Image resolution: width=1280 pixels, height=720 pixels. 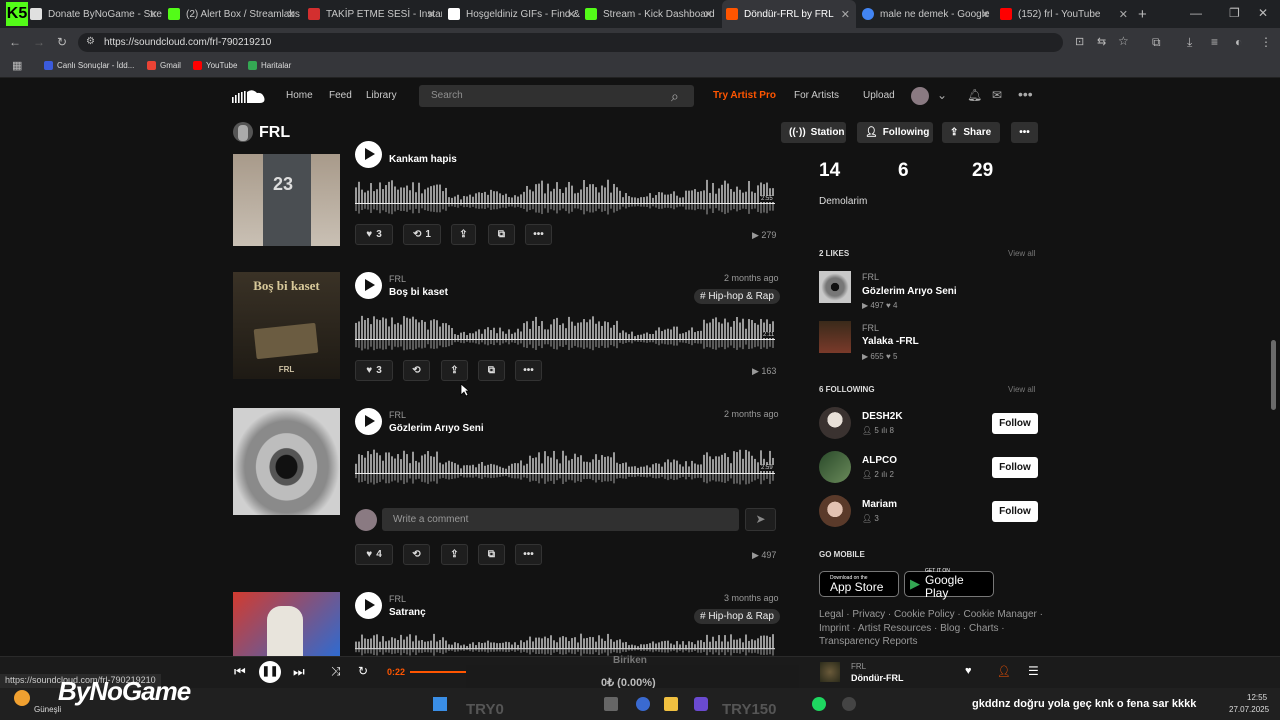 What do you see at coordinates (942, 95) in the screenshot?
I see `chevron-down-icon: ⌄` at bounding box center [942, 95].